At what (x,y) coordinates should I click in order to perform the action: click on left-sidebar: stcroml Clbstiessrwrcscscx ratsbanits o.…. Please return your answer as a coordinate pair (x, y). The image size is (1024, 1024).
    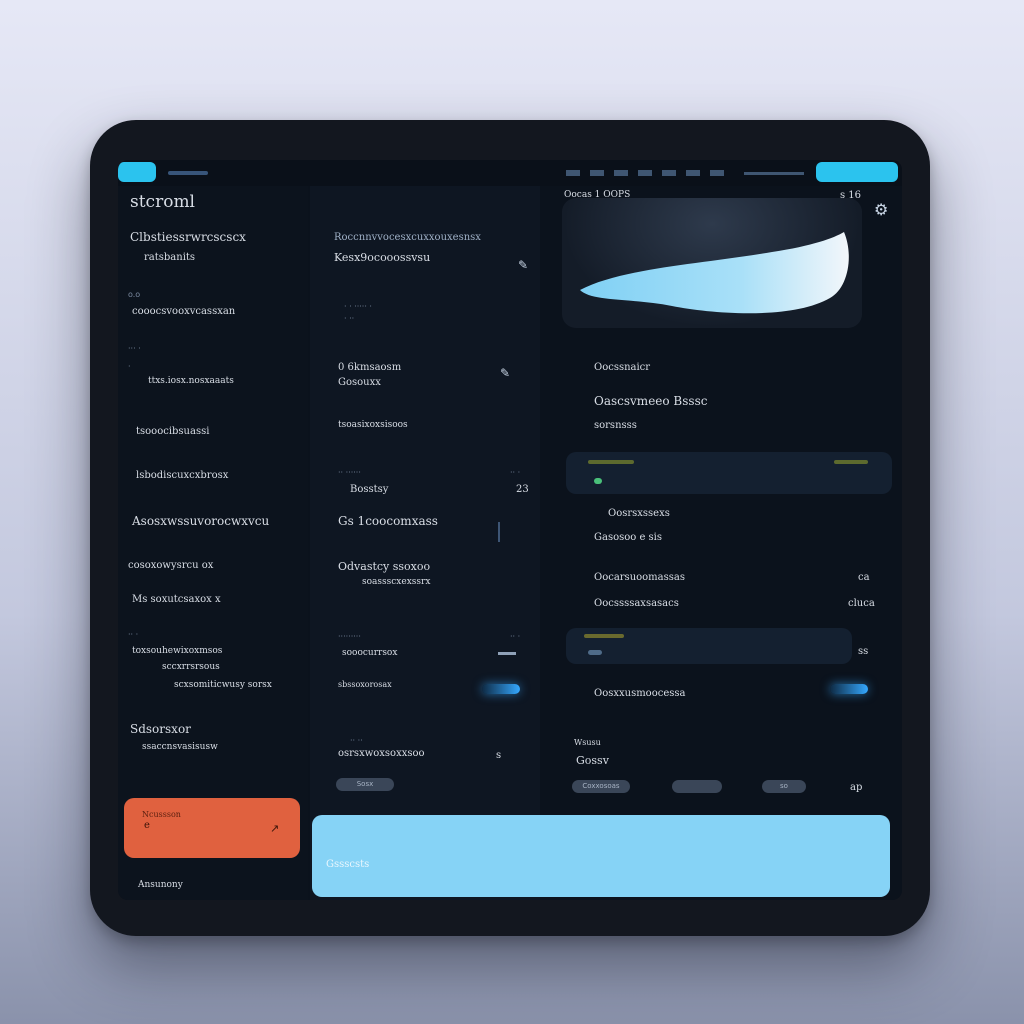
    Looking at the image, I should click on (213, 543).